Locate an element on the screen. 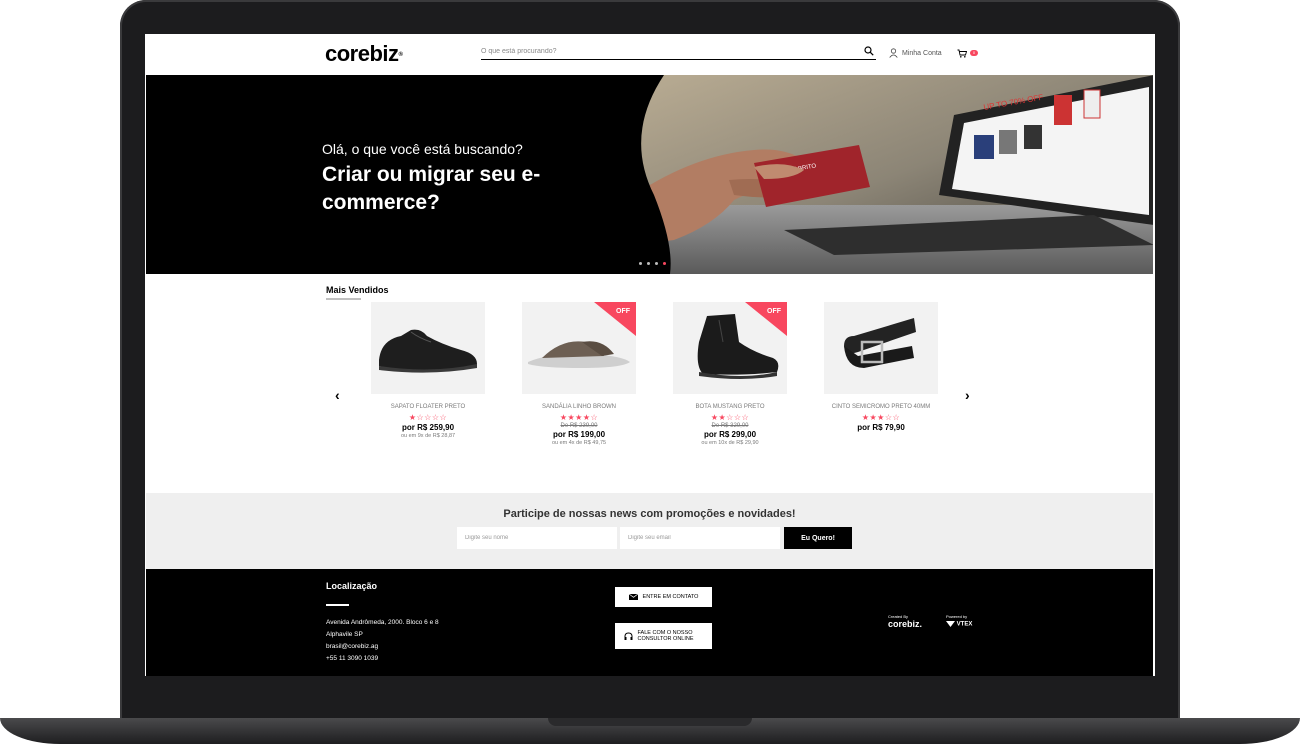 This screenshot has height=750, width=1300. site-header: corebiz® Minha Conta 0 is located at coordinates (650, 54).